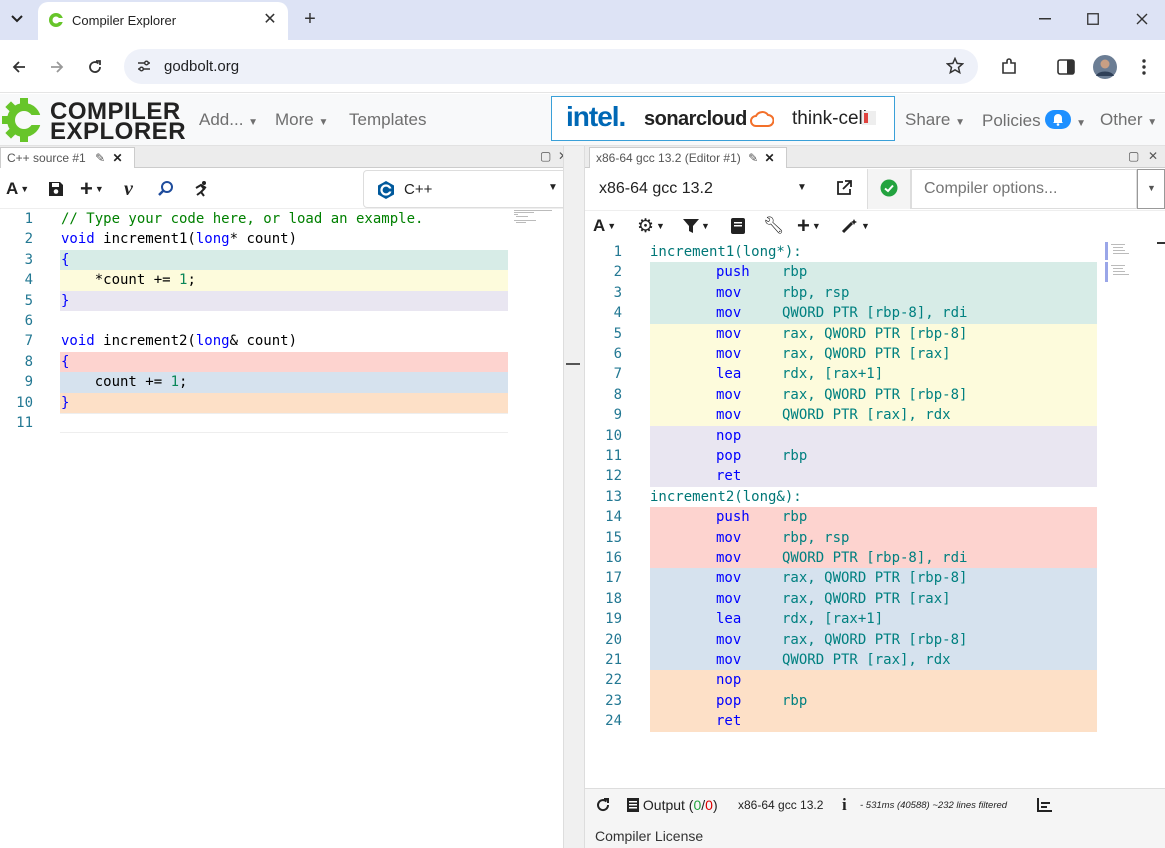 Image resolution: width=1165 pixels, height=848 pixels. I want to click on language-select: C++ ▼, so click(470, 189).